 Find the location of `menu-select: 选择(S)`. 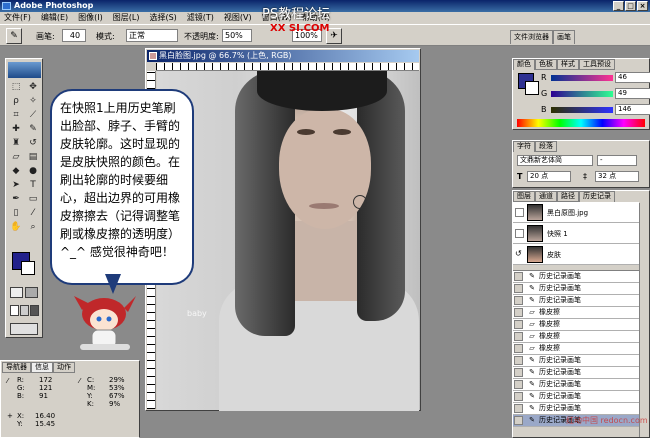

menu-select: 选择(S) is located at coordinates (162, 18).